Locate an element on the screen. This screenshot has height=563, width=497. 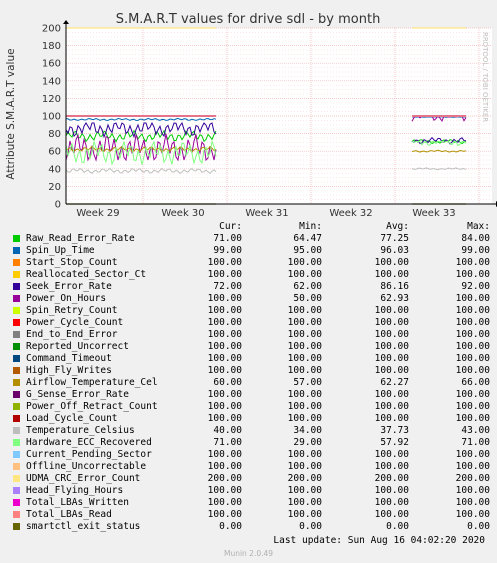
legend-value-avg: 86.16 is located at coordinates (394, 286).